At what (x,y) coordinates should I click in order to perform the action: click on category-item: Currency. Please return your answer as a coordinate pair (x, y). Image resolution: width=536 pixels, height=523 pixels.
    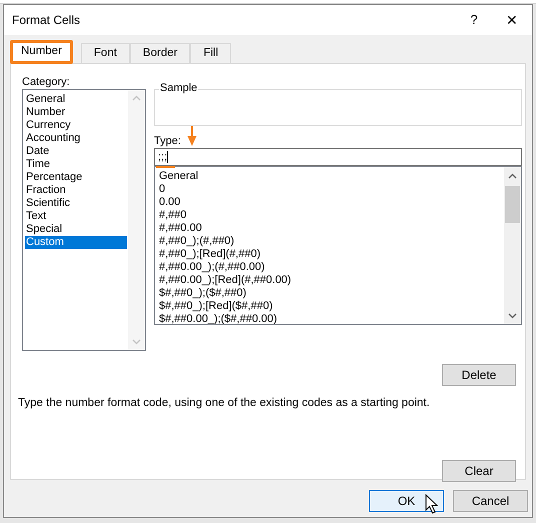
    Looking at the image, I should click on (76, 125).